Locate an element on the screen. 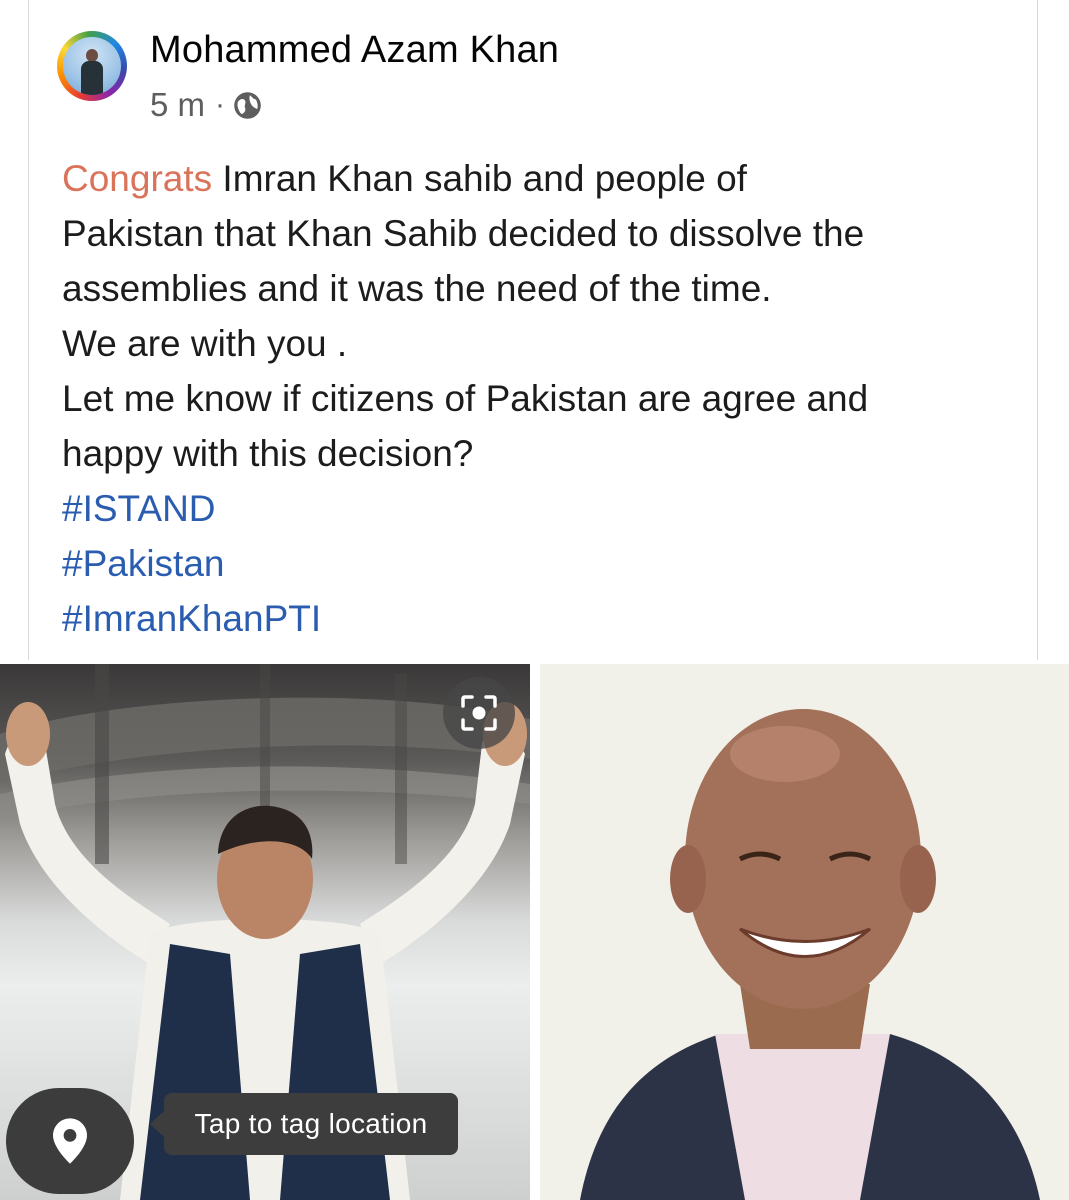 This screenshot has height=1200, width=1069. scan-button is located at coordinates (479, 713).